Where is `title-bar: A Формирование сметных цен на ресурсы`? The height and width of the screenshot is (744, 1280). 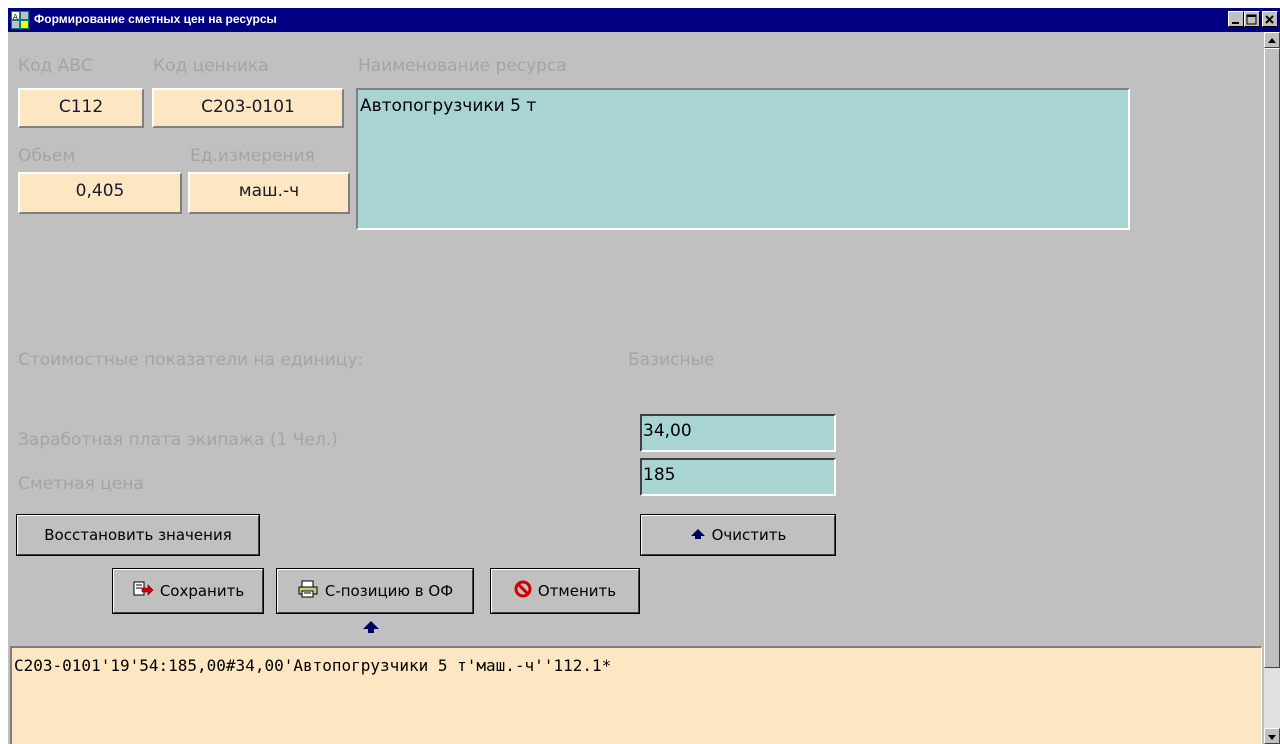 title-bar: A Формирование сметных цен на ресурсы is located at coordinates (644, 20).